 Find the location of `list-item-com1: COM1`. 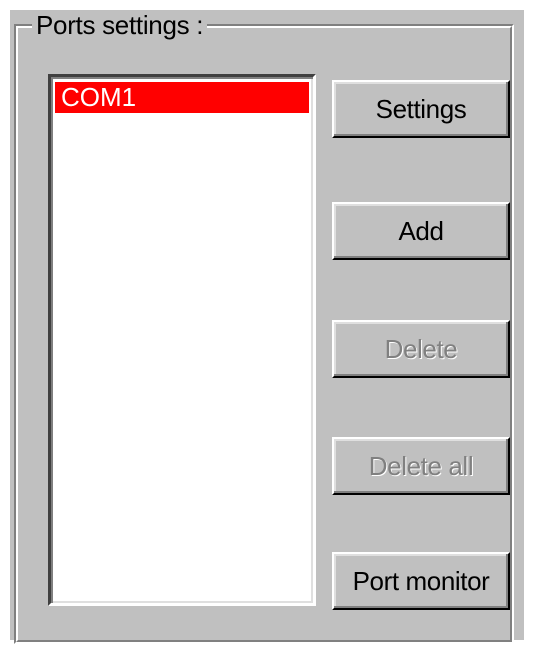

list-item-com1: COM1 is located at coordinates (182, 97).